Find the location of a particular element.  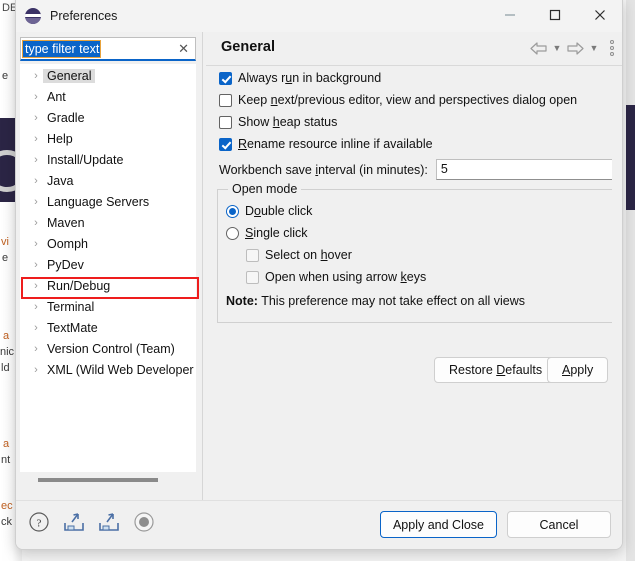

minimize-button is located at coordinates (509, 15).